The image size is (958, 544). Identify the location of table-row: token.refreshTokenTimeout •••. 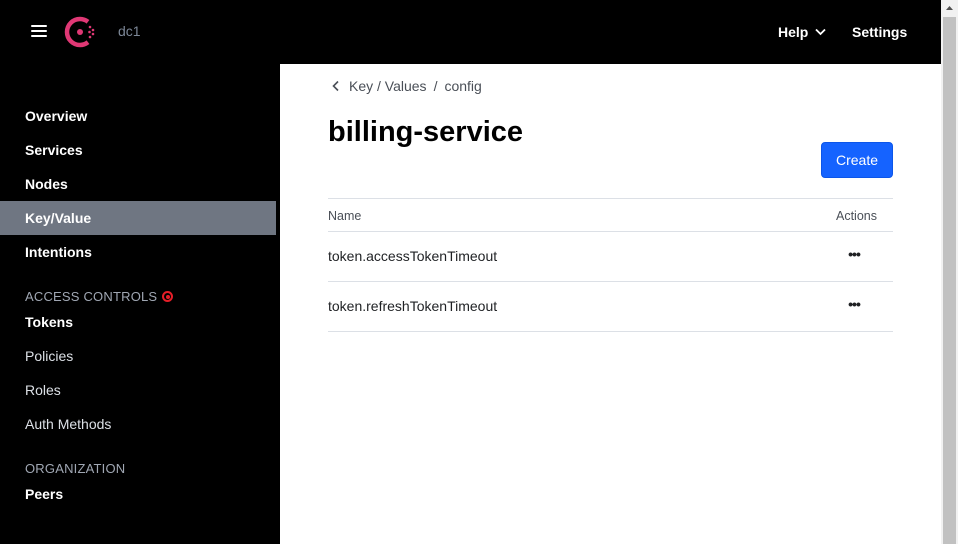
(610, 307).